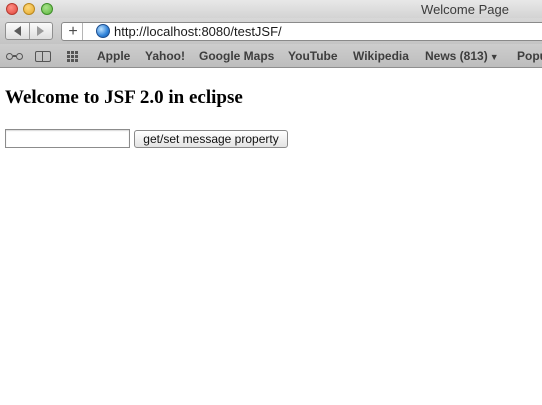 The width and height of the screenshot is (542, 405). Describe the element at coordinates (67, 138) in the screenshot. I see `message-input` at that location.